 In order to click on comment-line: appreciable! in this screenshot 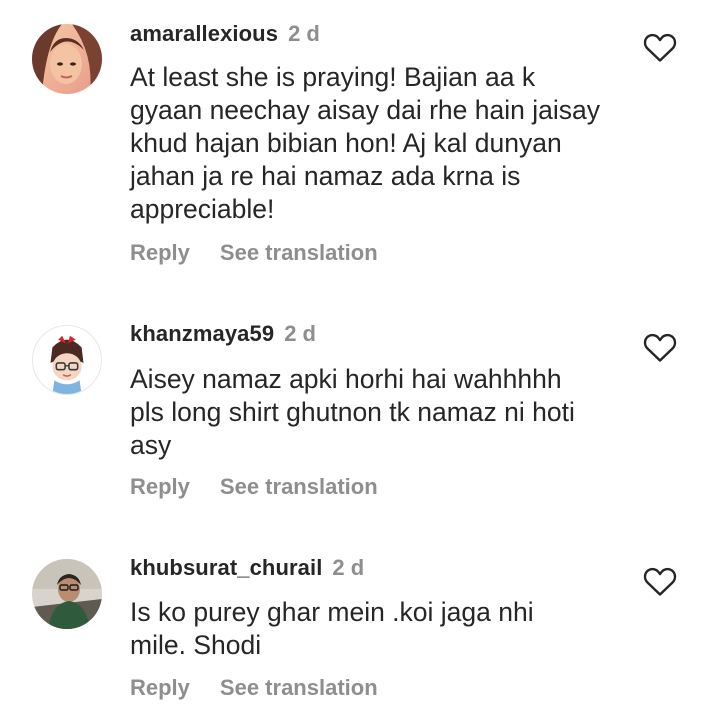, I will do `click(202, 209)`.